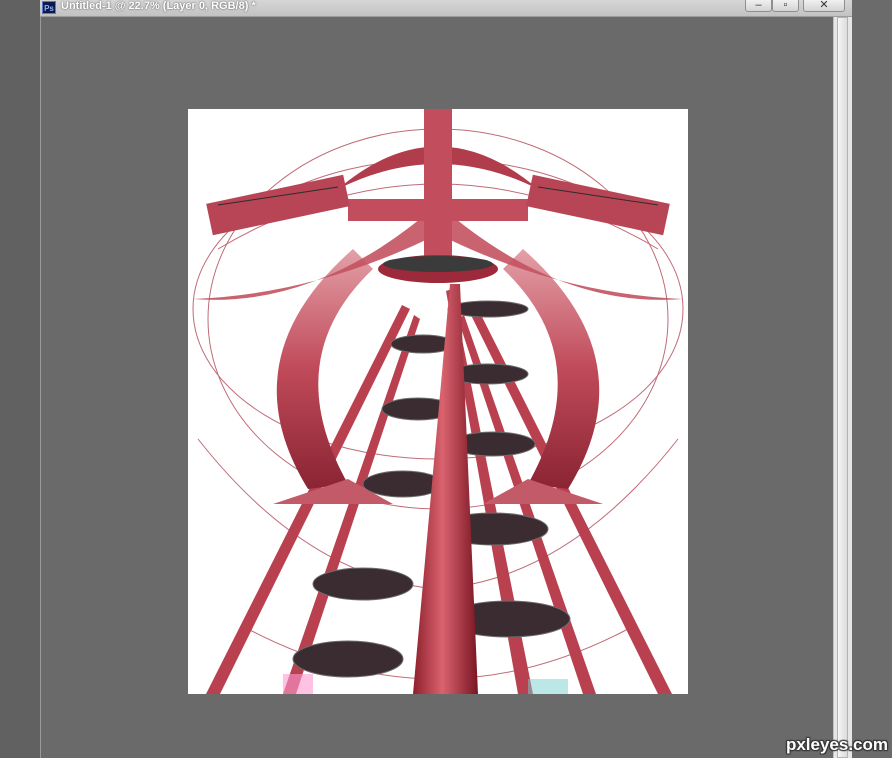 This screenshot has width=892, height=758. Describe the element at coordinates (836, 744) in the screenshot. I see `watermark-text: pxleyes.com` at that location.